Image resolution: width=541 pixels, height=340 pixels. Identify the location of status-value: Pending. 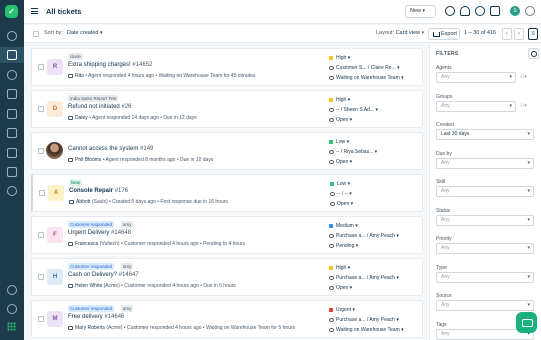
(345, 246).